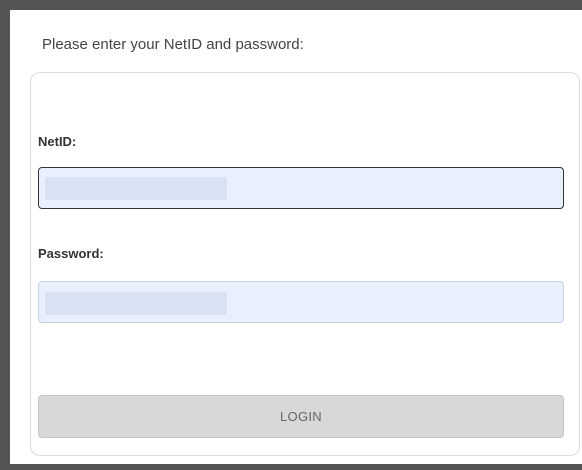 Image resolution: width=582 pixels, height=470 pixels. Describe the element at coordinates (301, 302) in the screenshot. I see `password-input` at that location.